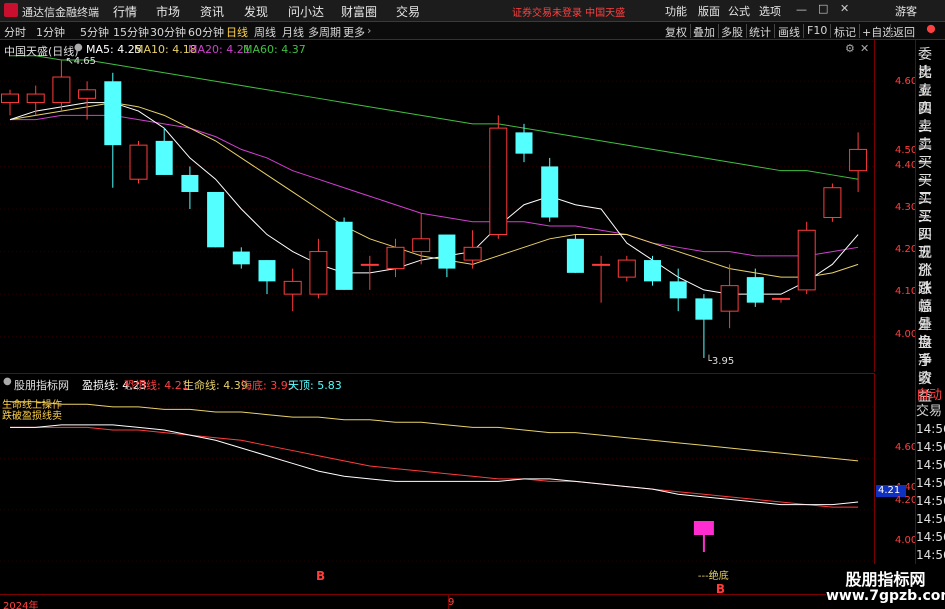 This screenshot has width=945, height=609. What do you see at coordinates (472, 601) in the screenshot?
I see `time-axis: 2024年 9` at bounding box center [472, 601].